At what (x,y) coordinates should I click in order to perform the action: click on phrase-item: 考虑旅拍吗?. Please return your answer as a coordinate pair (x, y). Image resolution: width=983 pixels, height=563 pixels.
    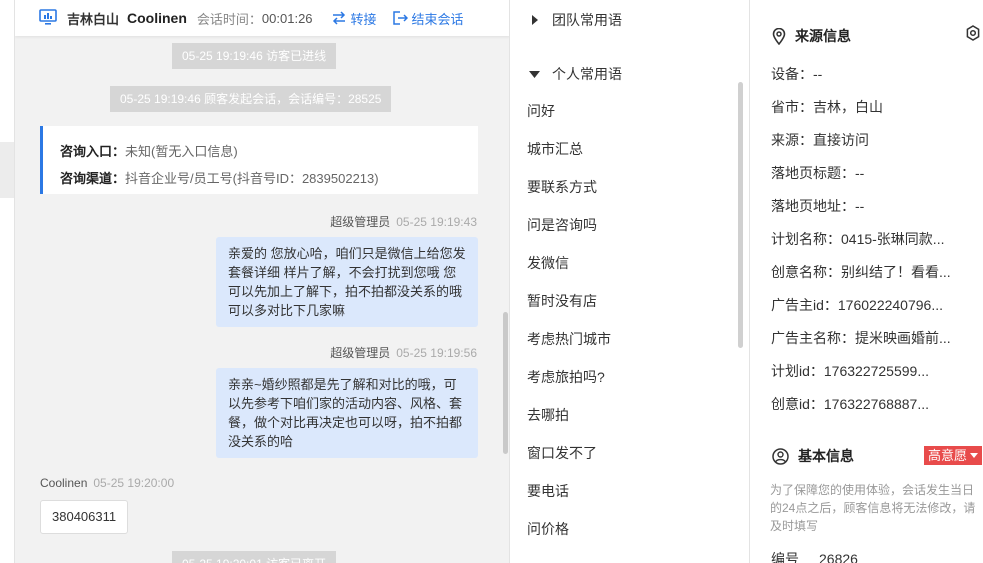
    Looking at the image, I should click on (566, 377).